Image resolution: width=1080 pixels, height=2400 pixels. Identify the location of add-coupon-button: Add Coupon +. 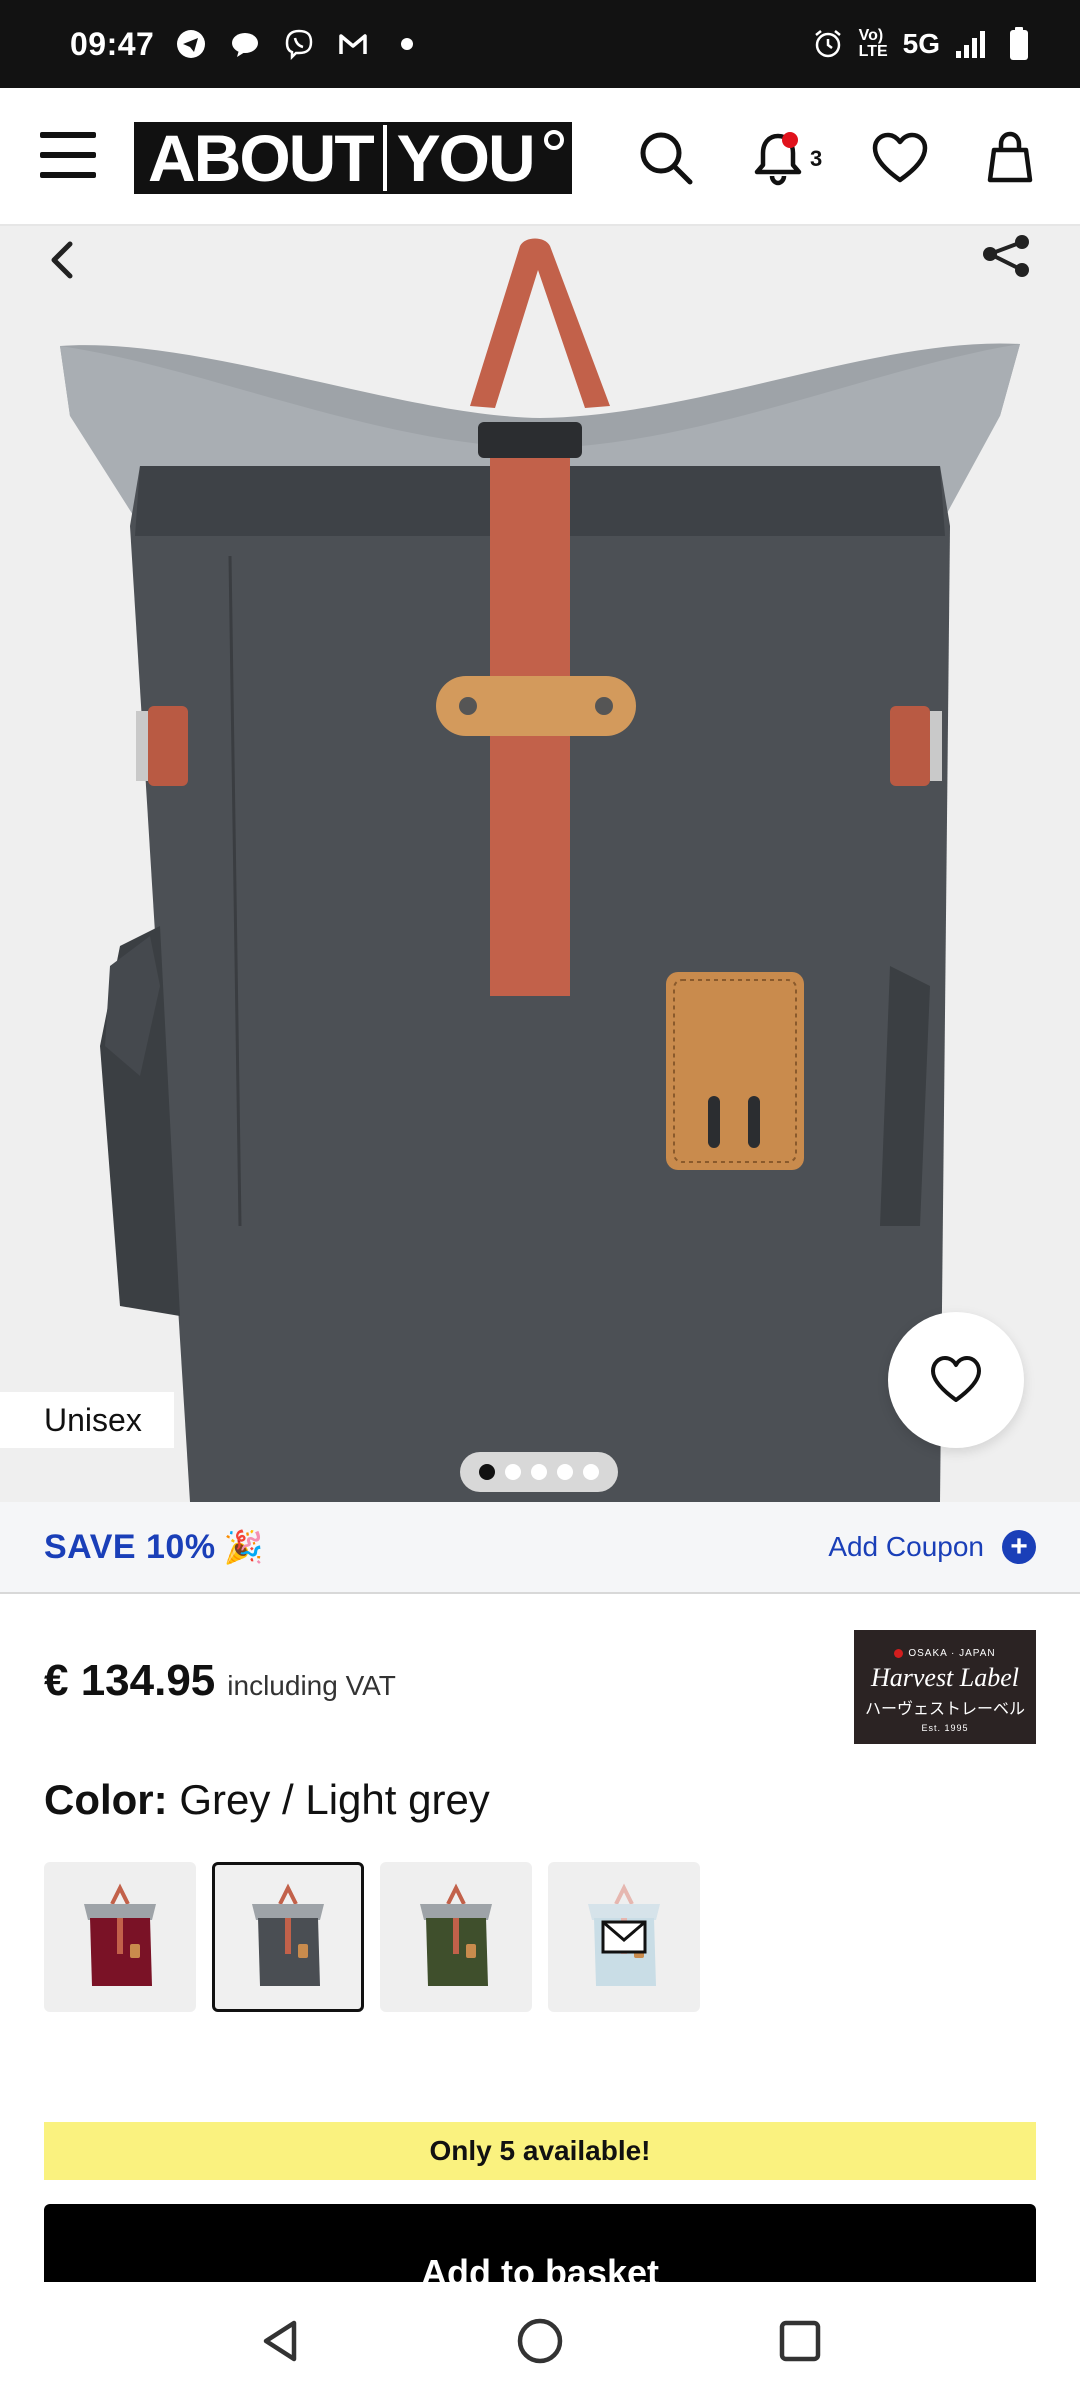
(932, 1547).